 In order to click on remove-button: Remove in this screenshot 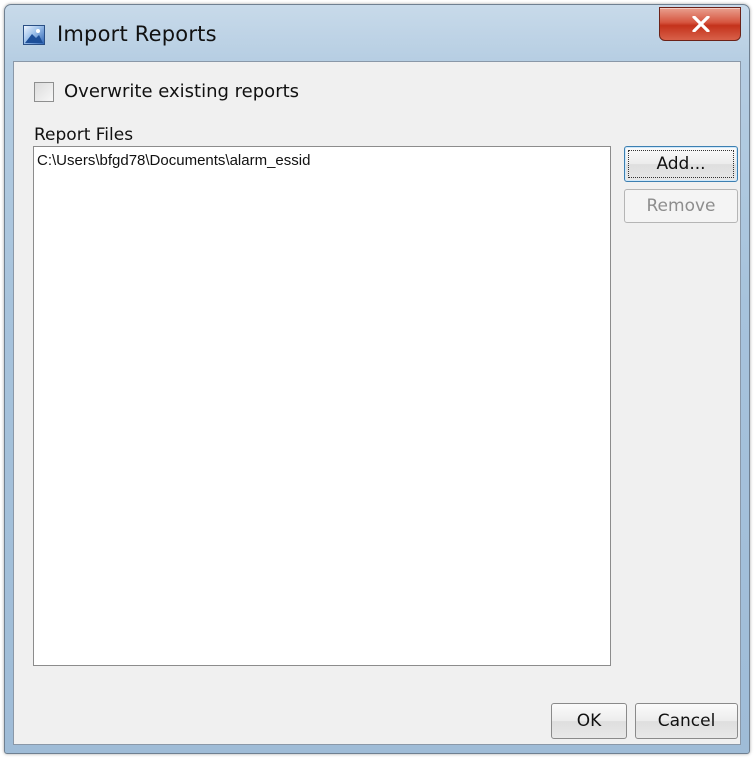, I will do `click(681, 206)`.